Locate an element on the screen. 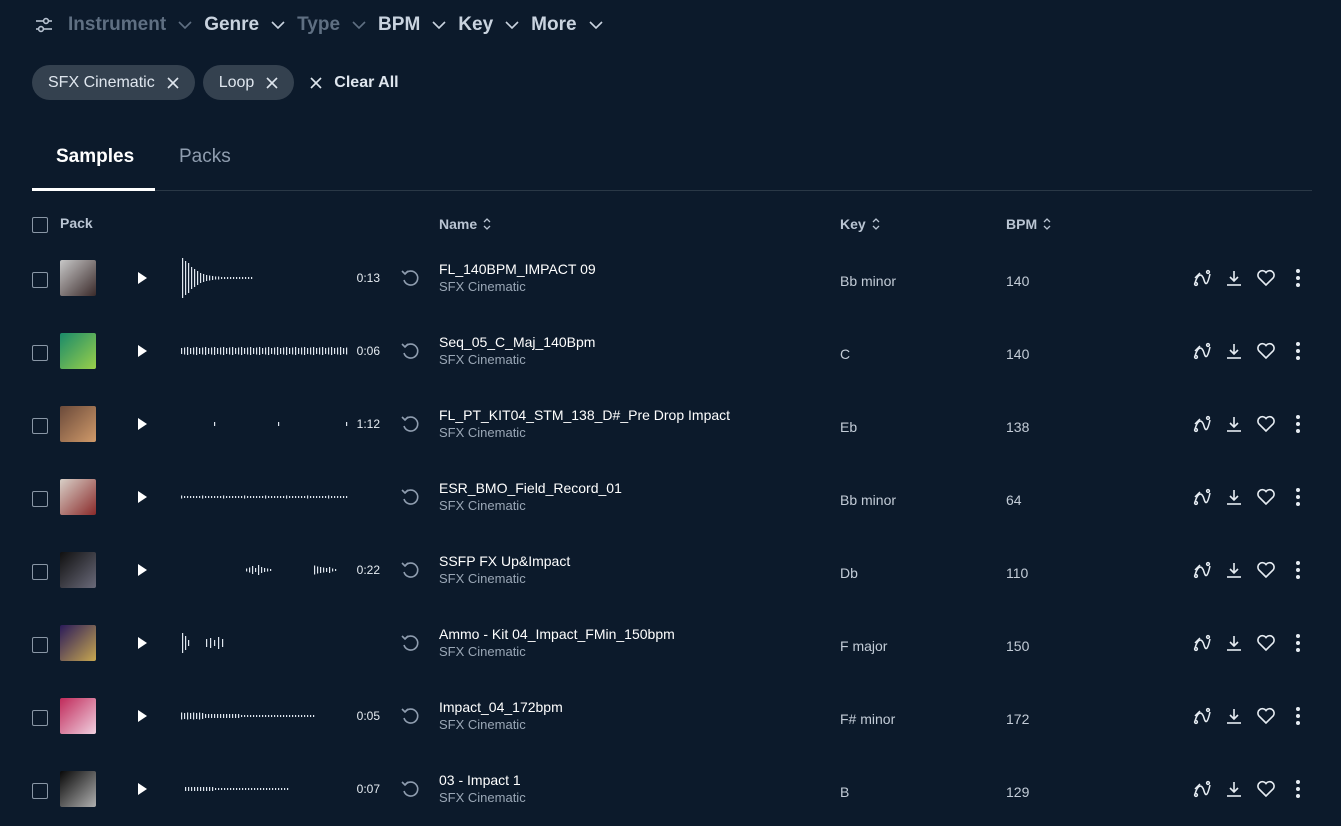 This screenshot has height=826, width=1341. tab-samples: Samples is located at coordinates (95, 157).